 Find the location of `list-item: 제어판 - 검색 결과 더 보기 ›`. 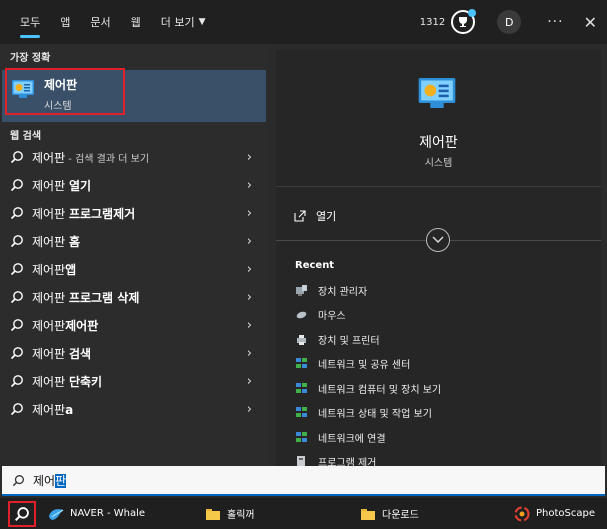

list-item: 제어판 - 검색 결과 더 보기 › is located at coordinates (134, 157).